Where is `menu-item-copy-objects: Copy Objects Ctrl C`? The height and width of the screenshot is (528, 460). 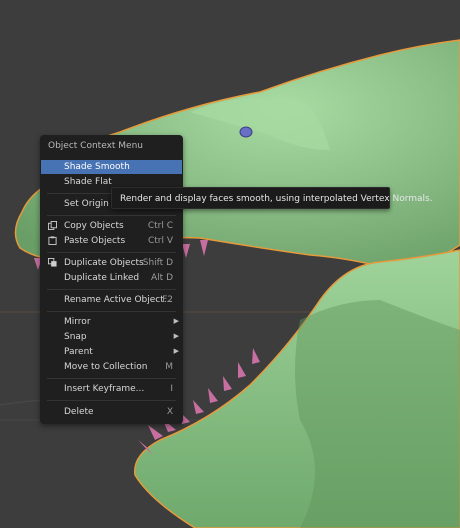 menu-item-copy-objects: Copy Objects Ctrl C is located at coordinates (111, 226).